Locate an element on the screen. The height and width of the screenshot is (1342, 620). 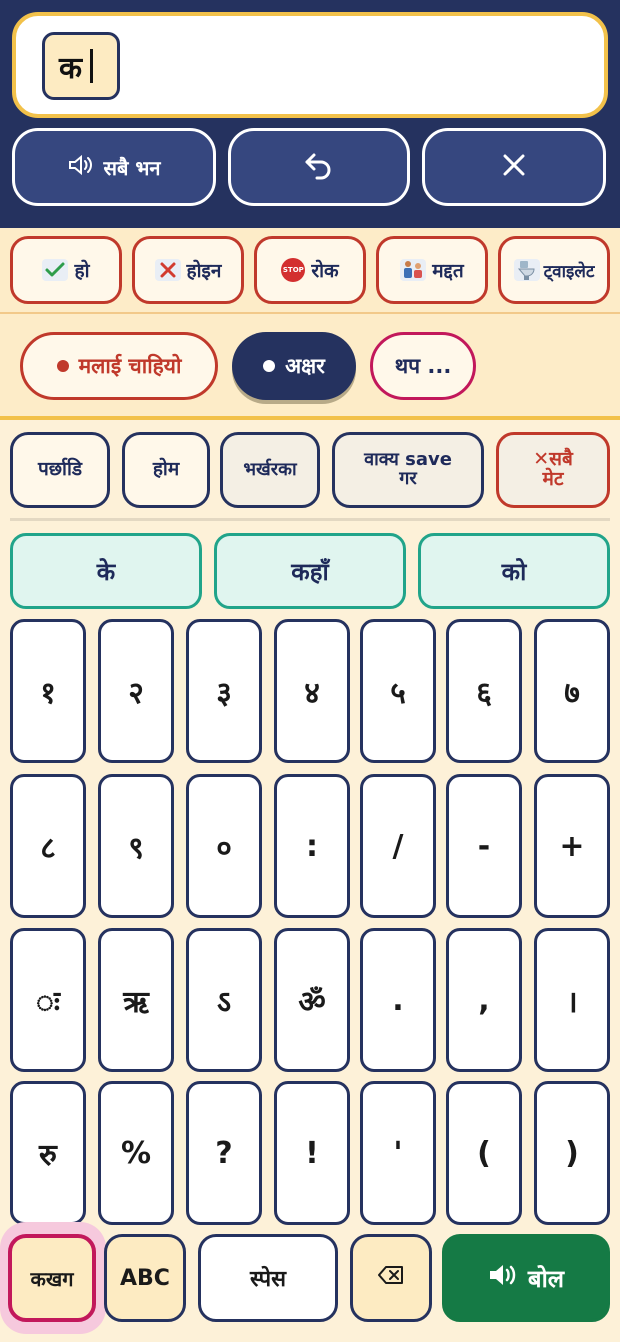
keyboard-key: ६ is located at coordinates (484, 691).